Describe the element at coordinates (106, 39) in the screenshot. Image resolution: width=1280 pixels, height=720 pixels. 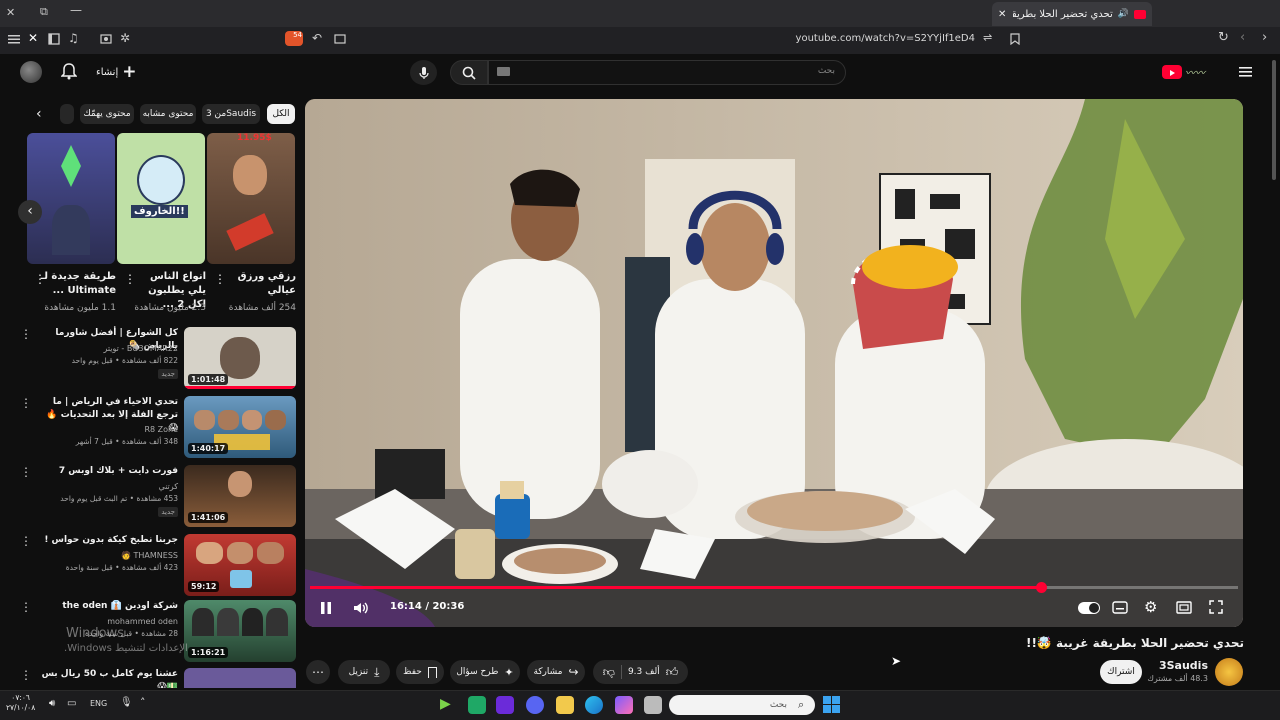
I see `screenshot-icon` at that location.